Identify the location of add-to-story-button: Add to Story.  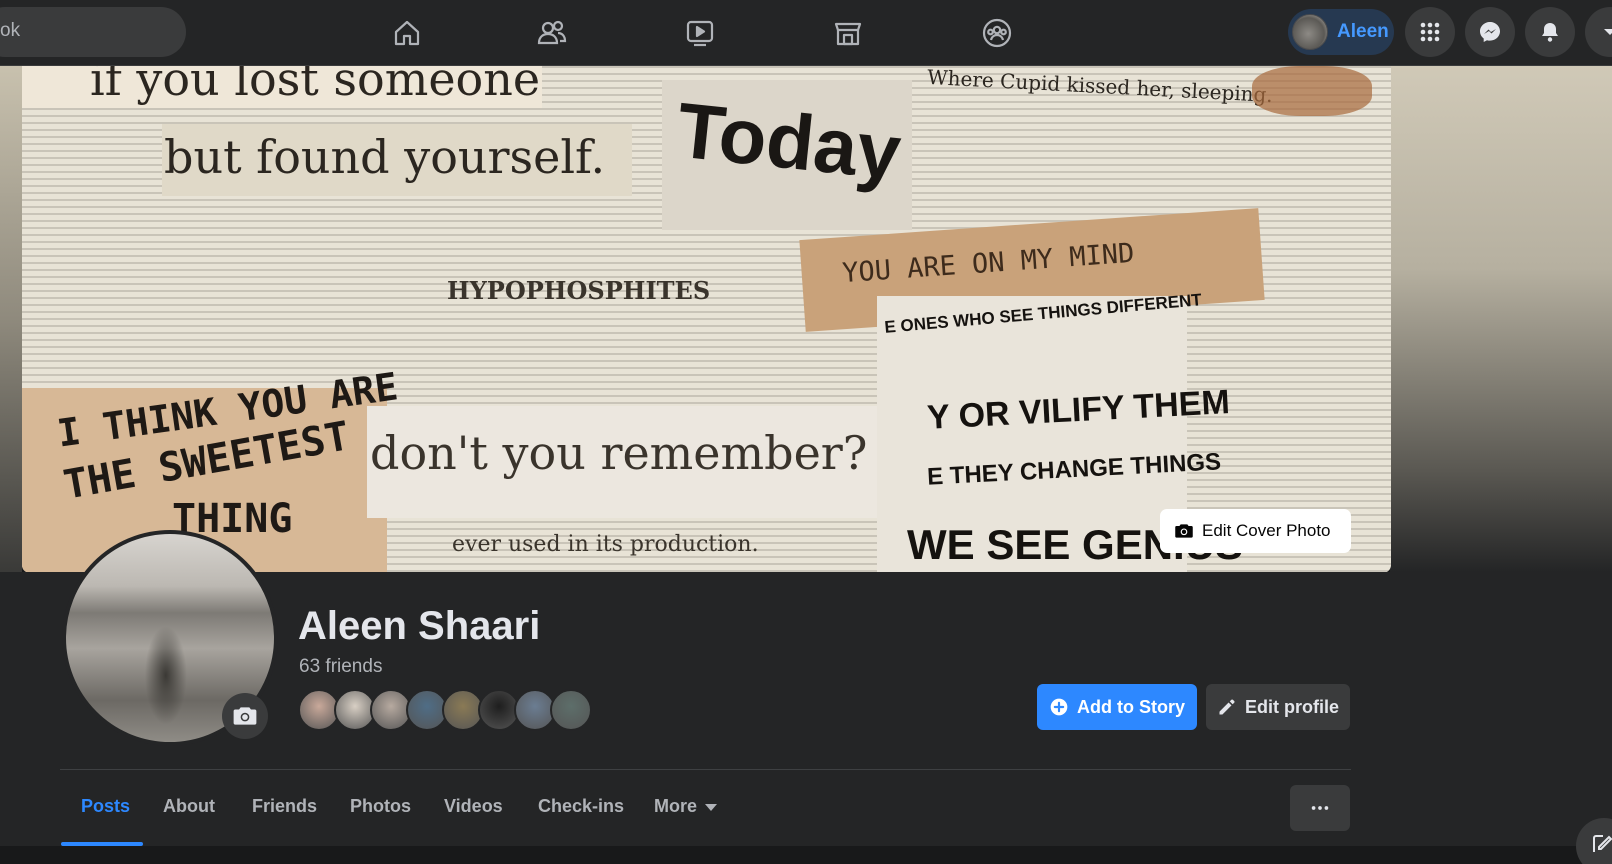
(1117, 707).